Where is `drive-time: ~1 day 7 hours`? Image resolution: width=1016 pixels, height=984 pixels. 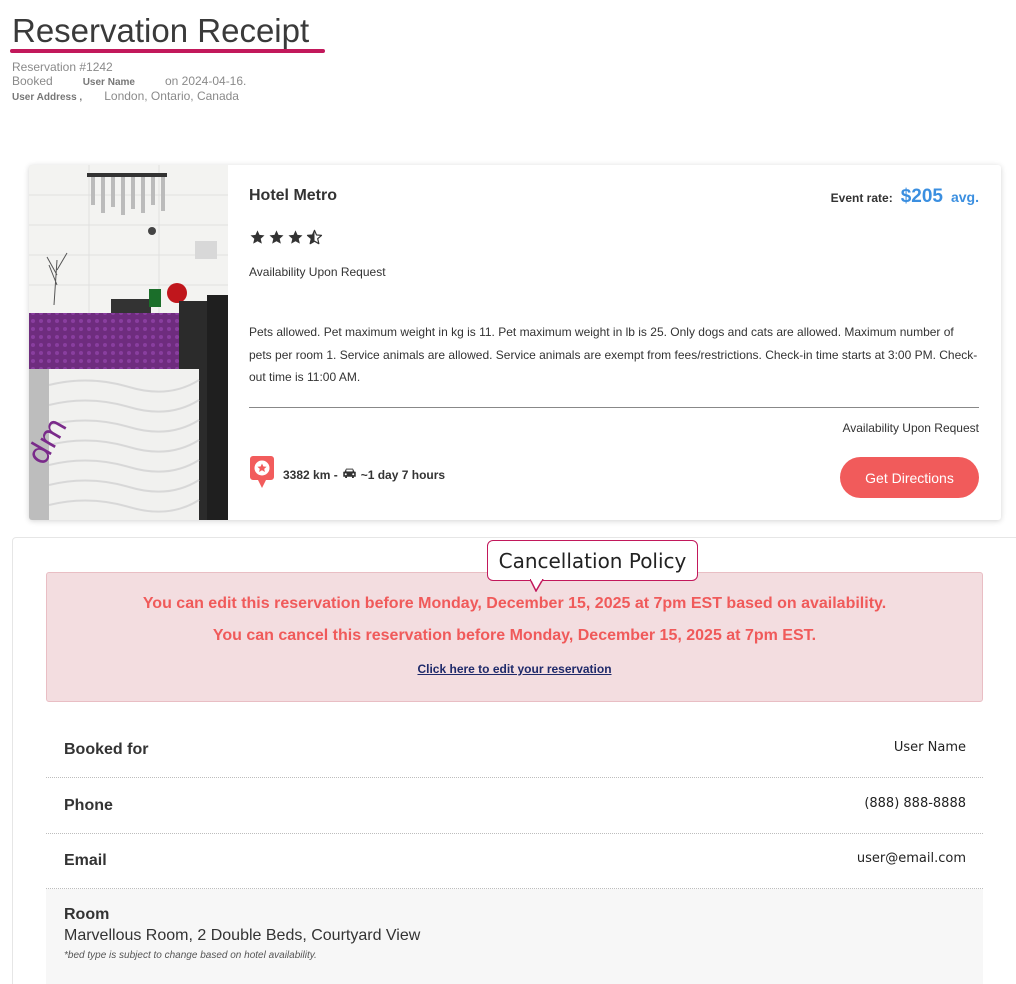
drive-time: ~1 day 7 hours is located at coordinates (403, 474).